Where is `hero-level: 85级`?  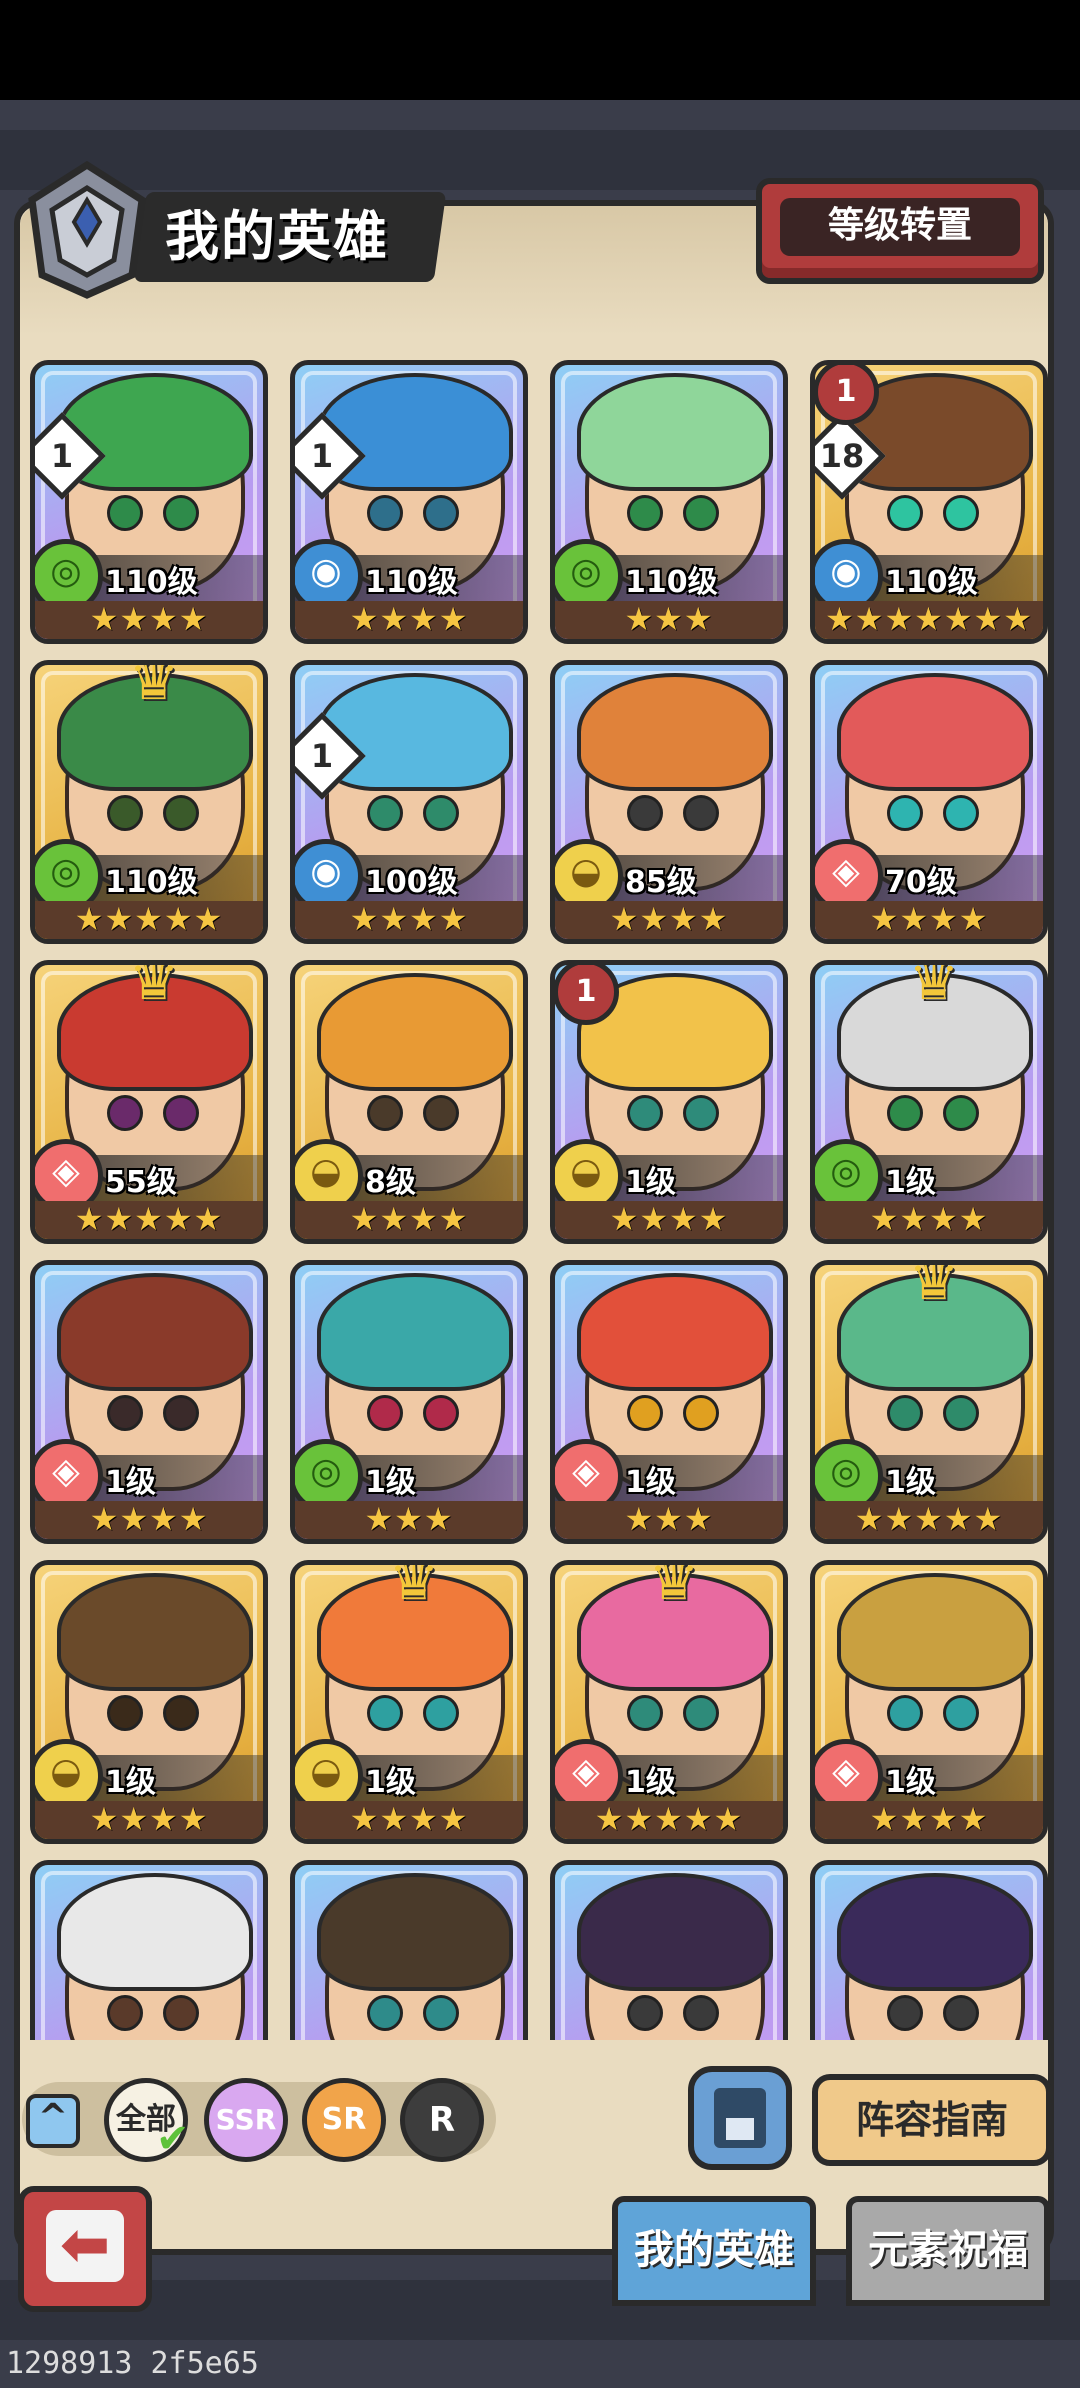 hero-level: 85级 is located at coordinates (661, 882).